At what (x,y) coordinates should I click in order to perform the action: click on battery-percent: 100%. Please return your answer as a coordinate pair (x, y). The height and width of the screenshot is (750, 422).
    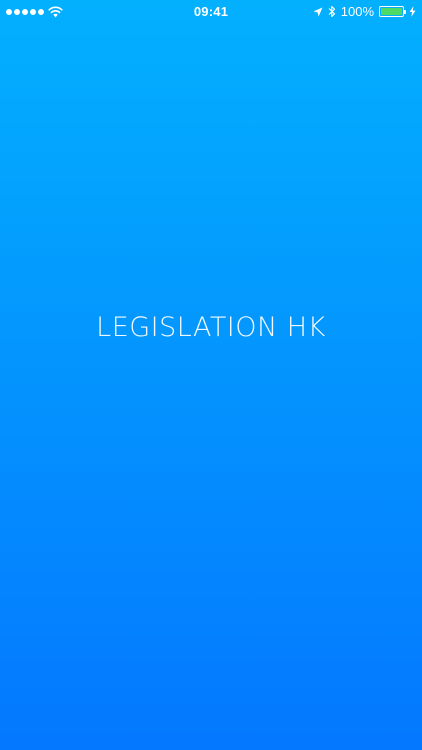
    Looking at the image, I should click on (357, 11).